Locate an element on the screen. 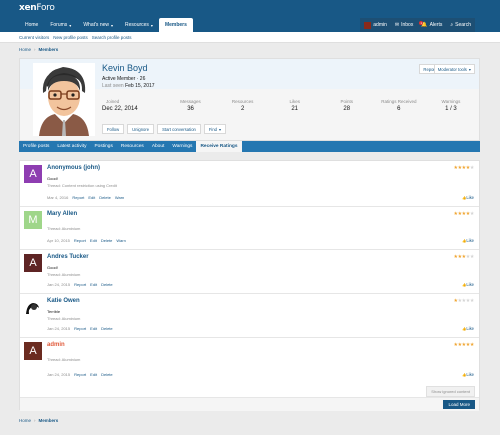  rating-comment: Good! is located at coordinates (52, 178).